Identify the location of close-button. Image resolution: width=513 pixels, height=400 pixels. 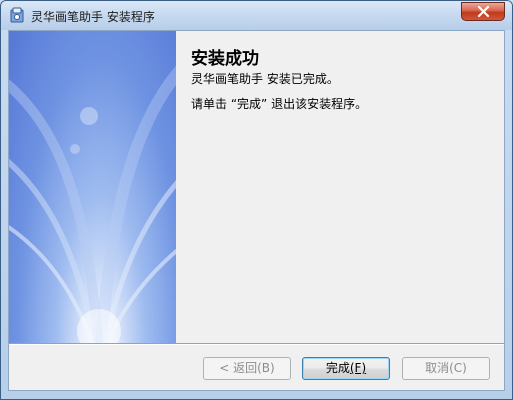
(483, 11).